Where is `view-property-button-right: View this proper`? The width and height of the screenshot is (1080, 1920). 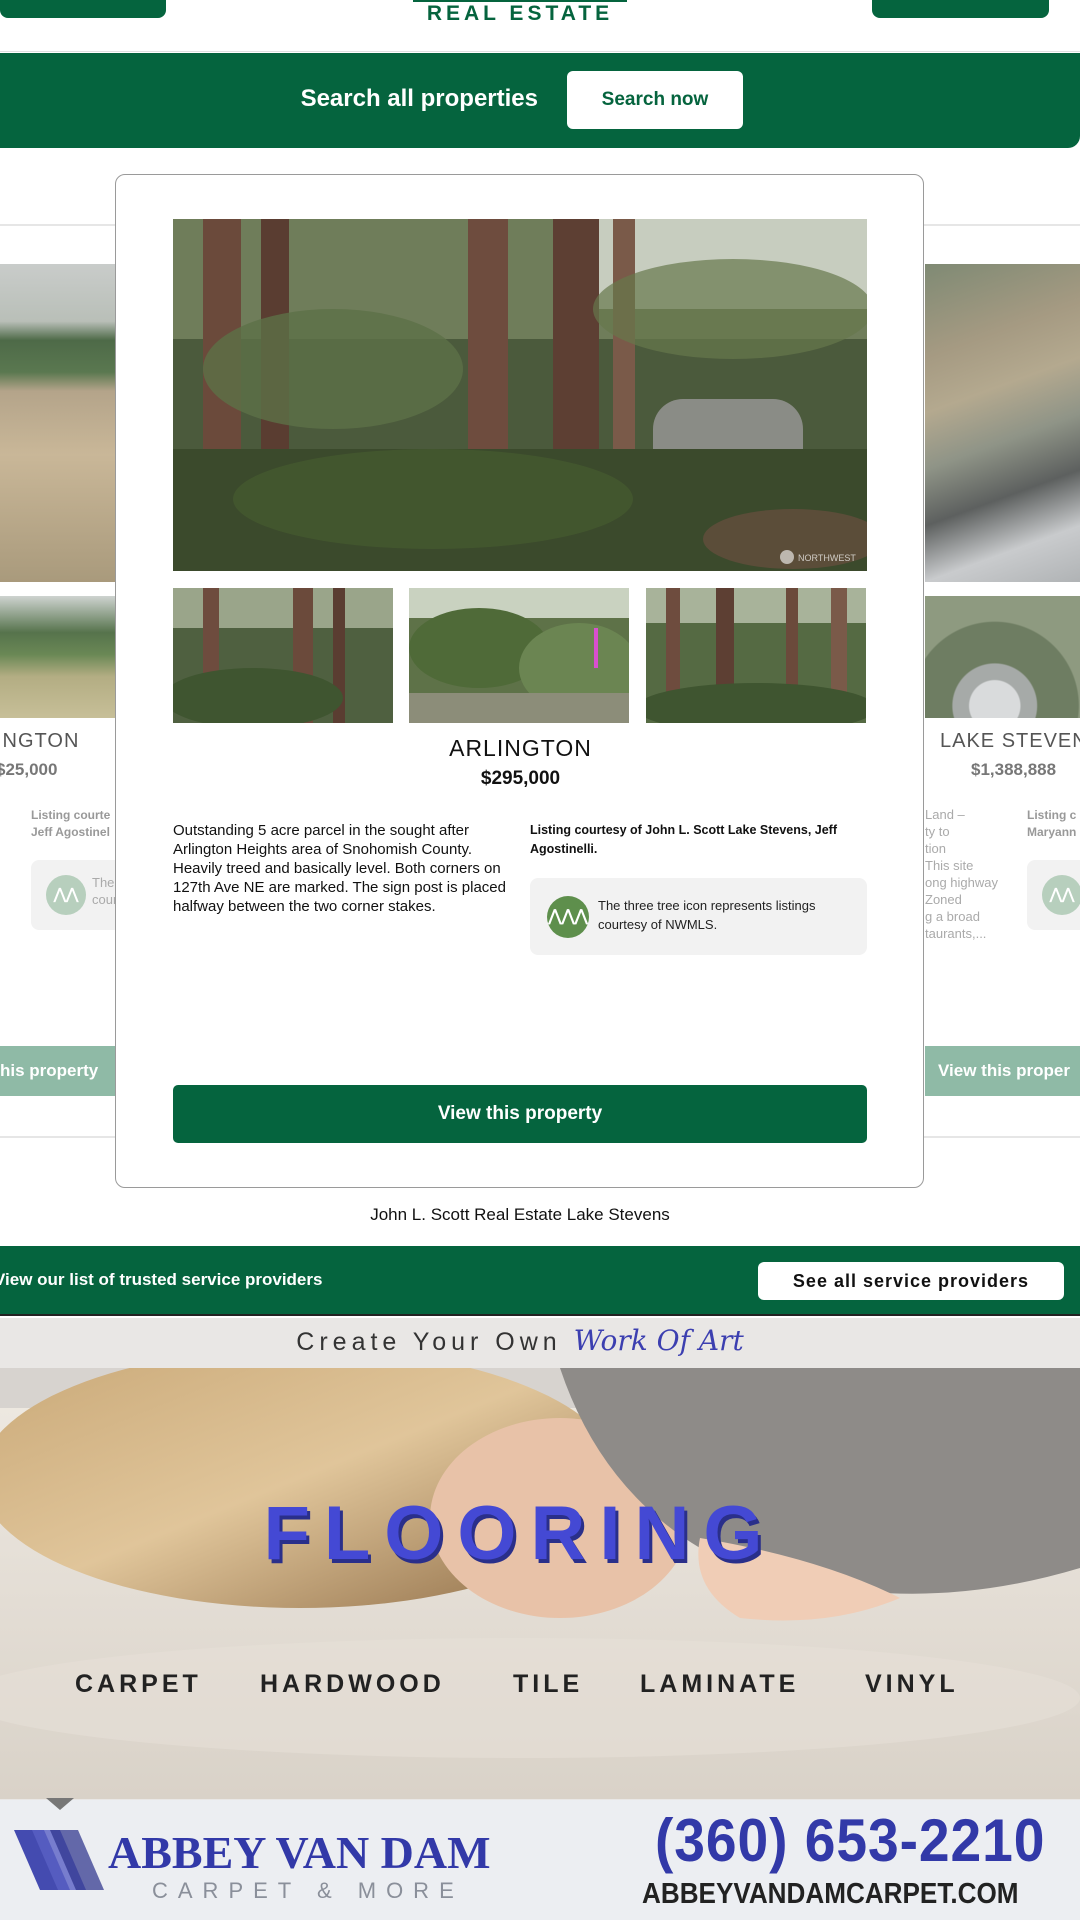 view-property-button-right: View this proper is located at coordinates (1002, 1071).